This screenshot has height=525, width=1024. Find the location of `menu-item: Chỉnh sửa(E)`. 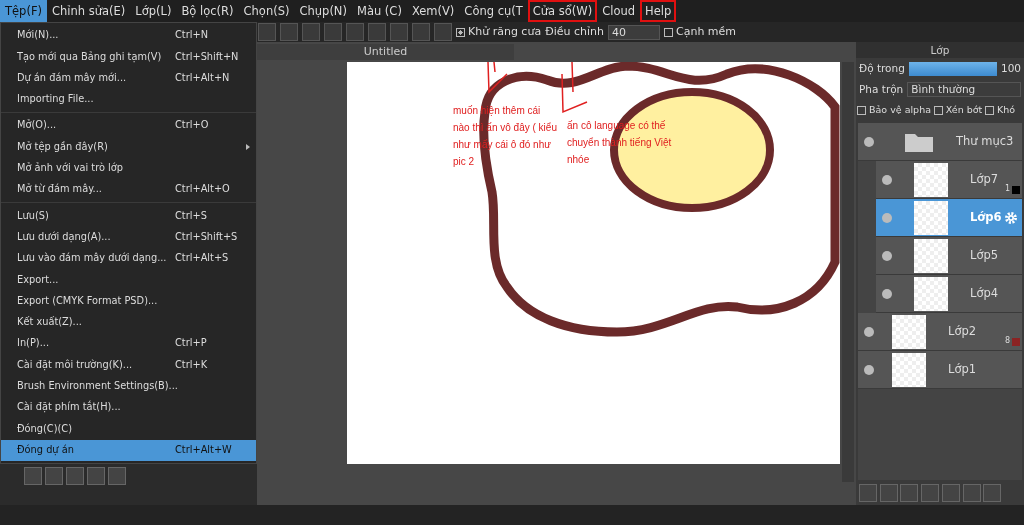

menu-item: Chỉnh sửa(E) is located at coordinates (89, 11).